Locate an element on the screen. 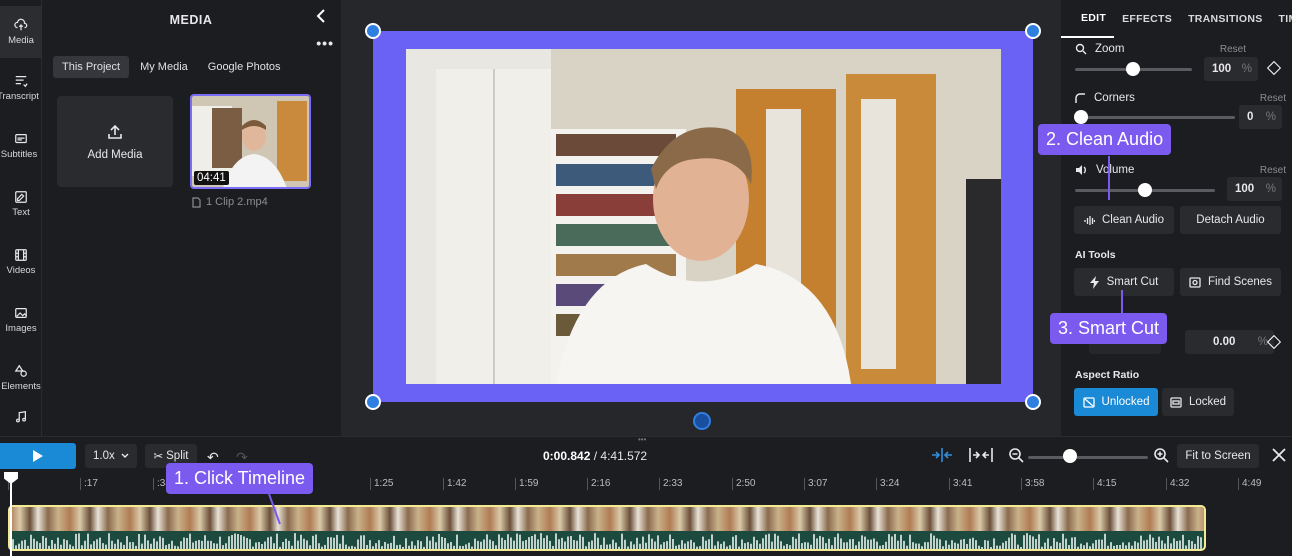  timeline-track-area is located at coordinates (646, 528).